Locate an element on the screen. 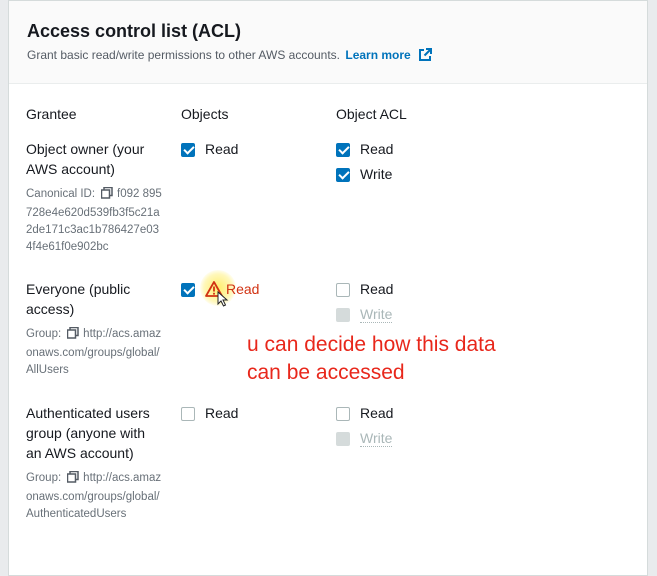 The image size is (657, 576). authenticated-objects-read-label: Read is located at coordinates (222, 413).